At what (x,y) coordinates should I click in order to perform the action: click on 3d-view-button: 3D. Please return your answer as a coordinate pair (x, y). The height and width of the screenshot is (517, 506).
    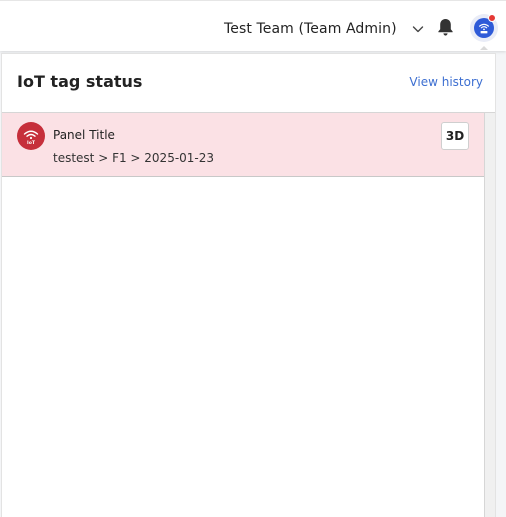
    Looking at the image, I should click on (455, 136).